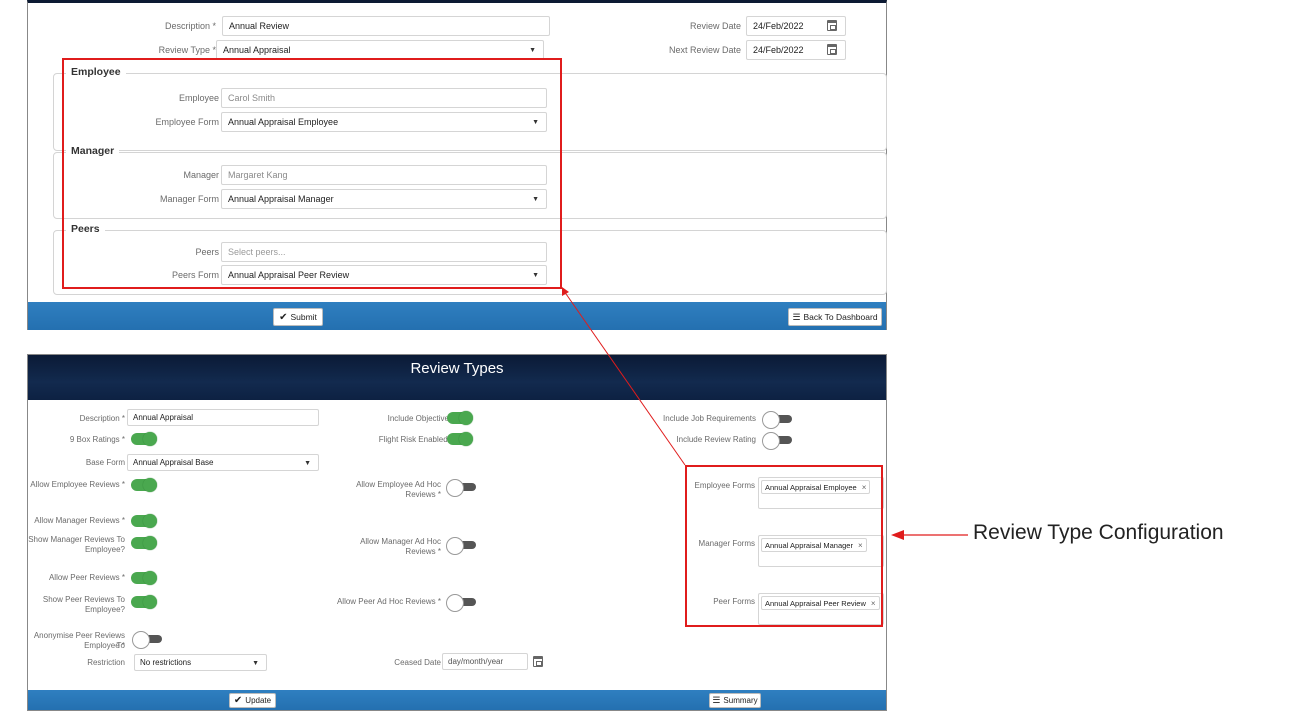 The height and width of the screenshot is (727, 1293). What do you see at coordinates (223, 417) in the screenshot?
I see `description-input: Annual Appraisal` at bounding box center [223, 417].